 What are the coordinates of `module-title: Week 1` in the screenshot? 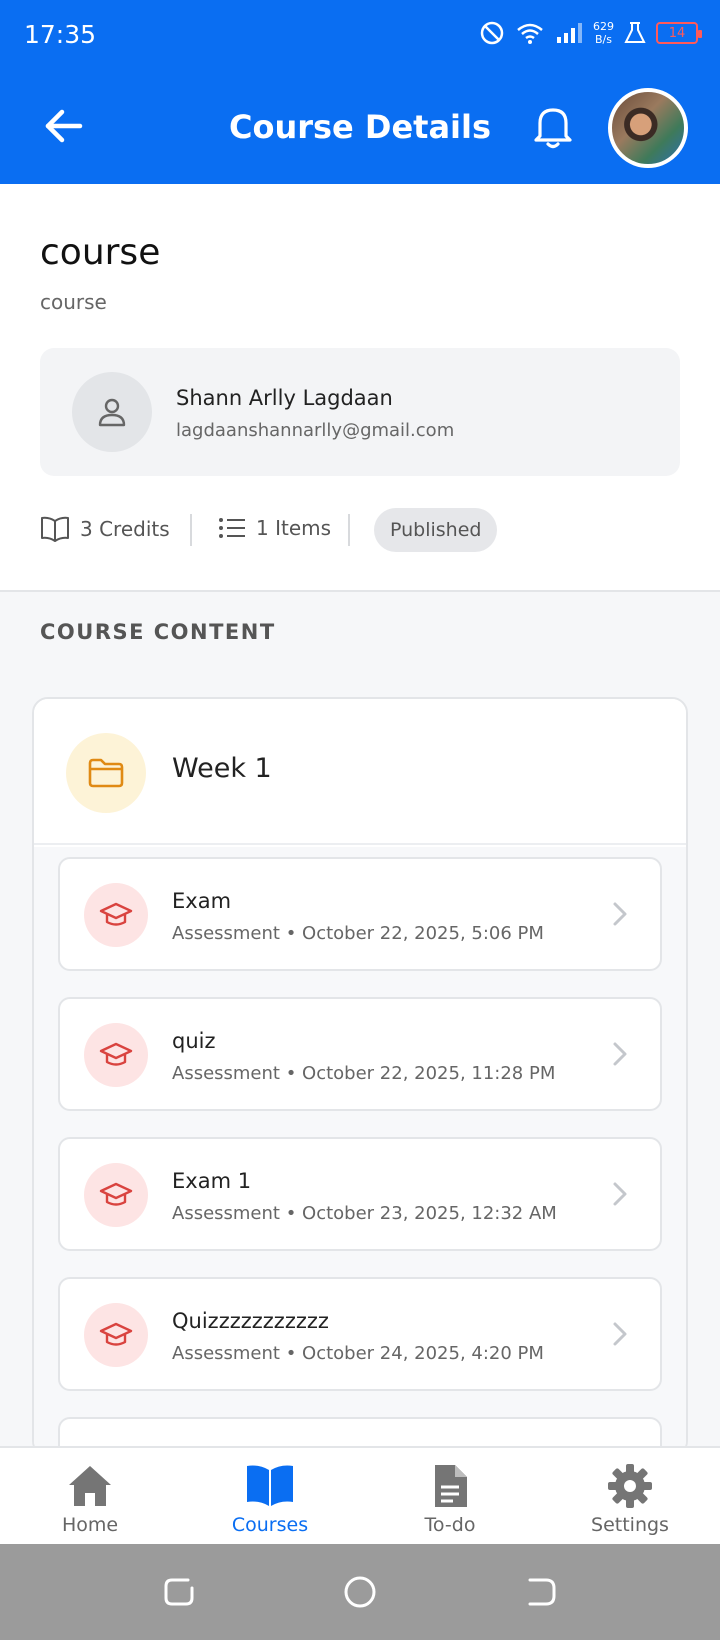 It's located at (222, 768).